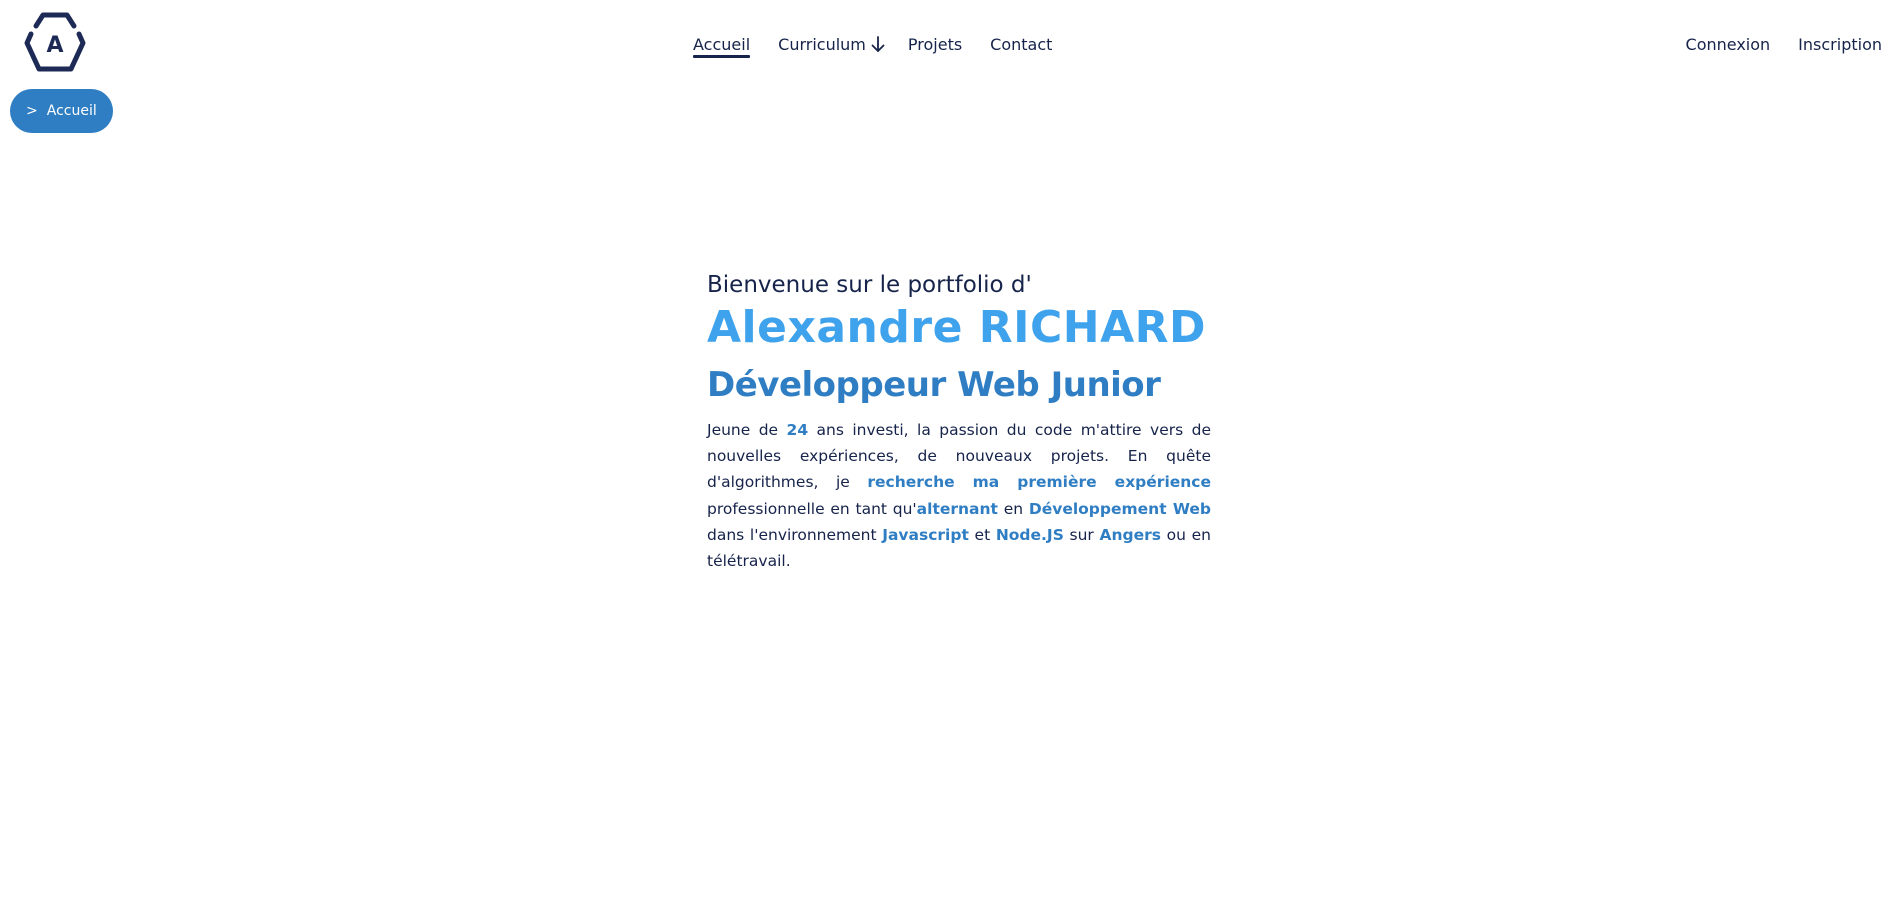 This screenshot has height=921, width=1900. I want to click on welcome-text: Bienvenue sur le portfolio d', so click(869, 285).